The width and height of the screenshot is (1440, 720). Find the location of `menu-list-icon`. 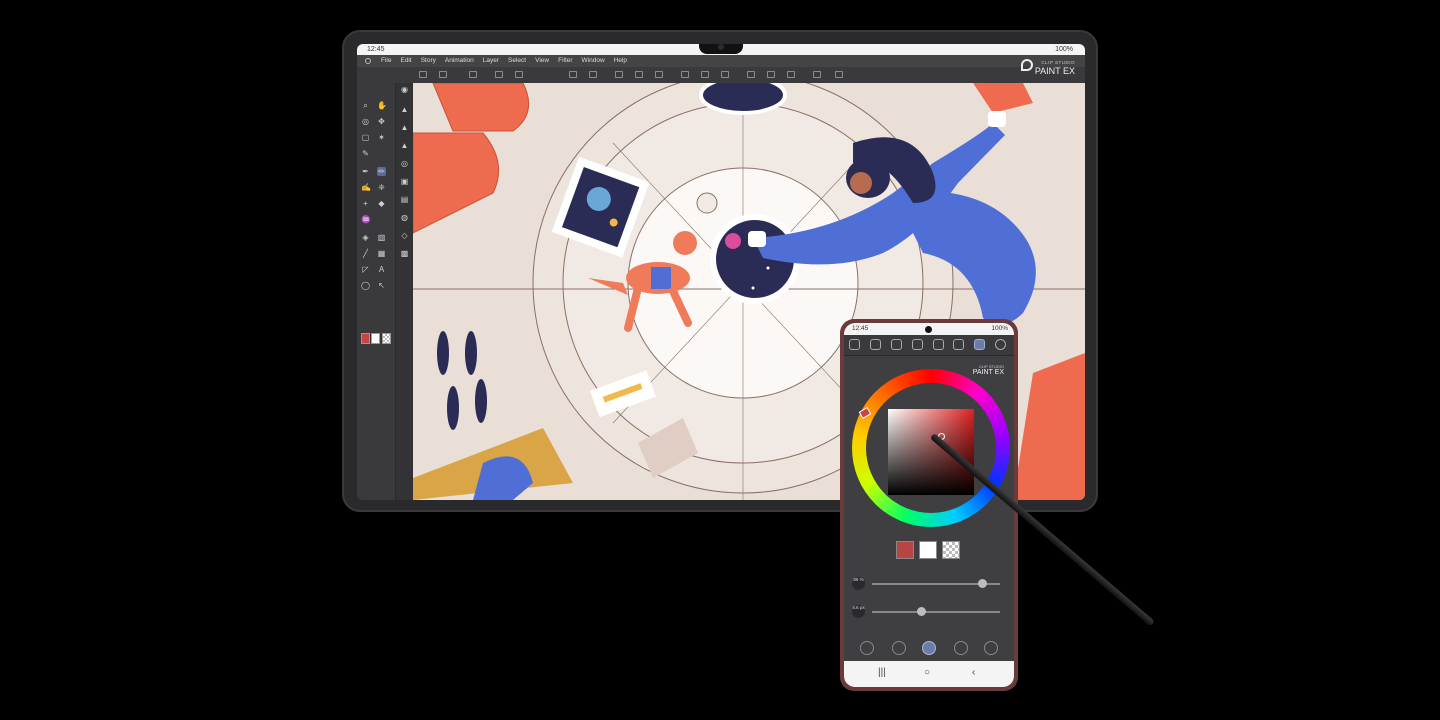

menu-list-icon is located at coordinates (423, 74).